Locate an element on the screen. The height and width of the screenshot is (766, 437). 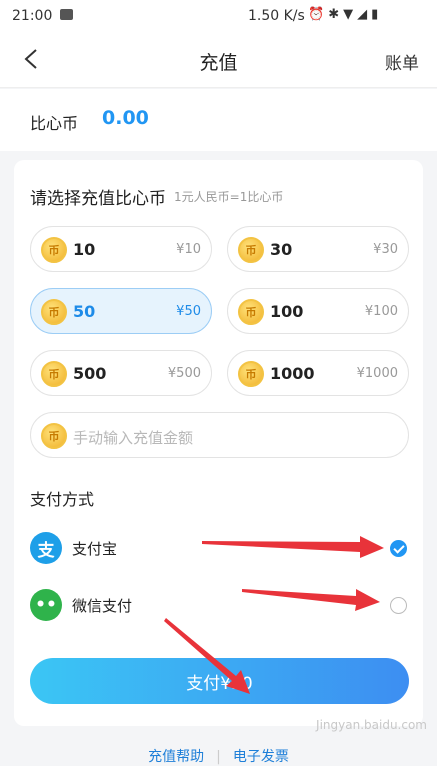
alipay-radio-checked is located at coordinates (398, 548).